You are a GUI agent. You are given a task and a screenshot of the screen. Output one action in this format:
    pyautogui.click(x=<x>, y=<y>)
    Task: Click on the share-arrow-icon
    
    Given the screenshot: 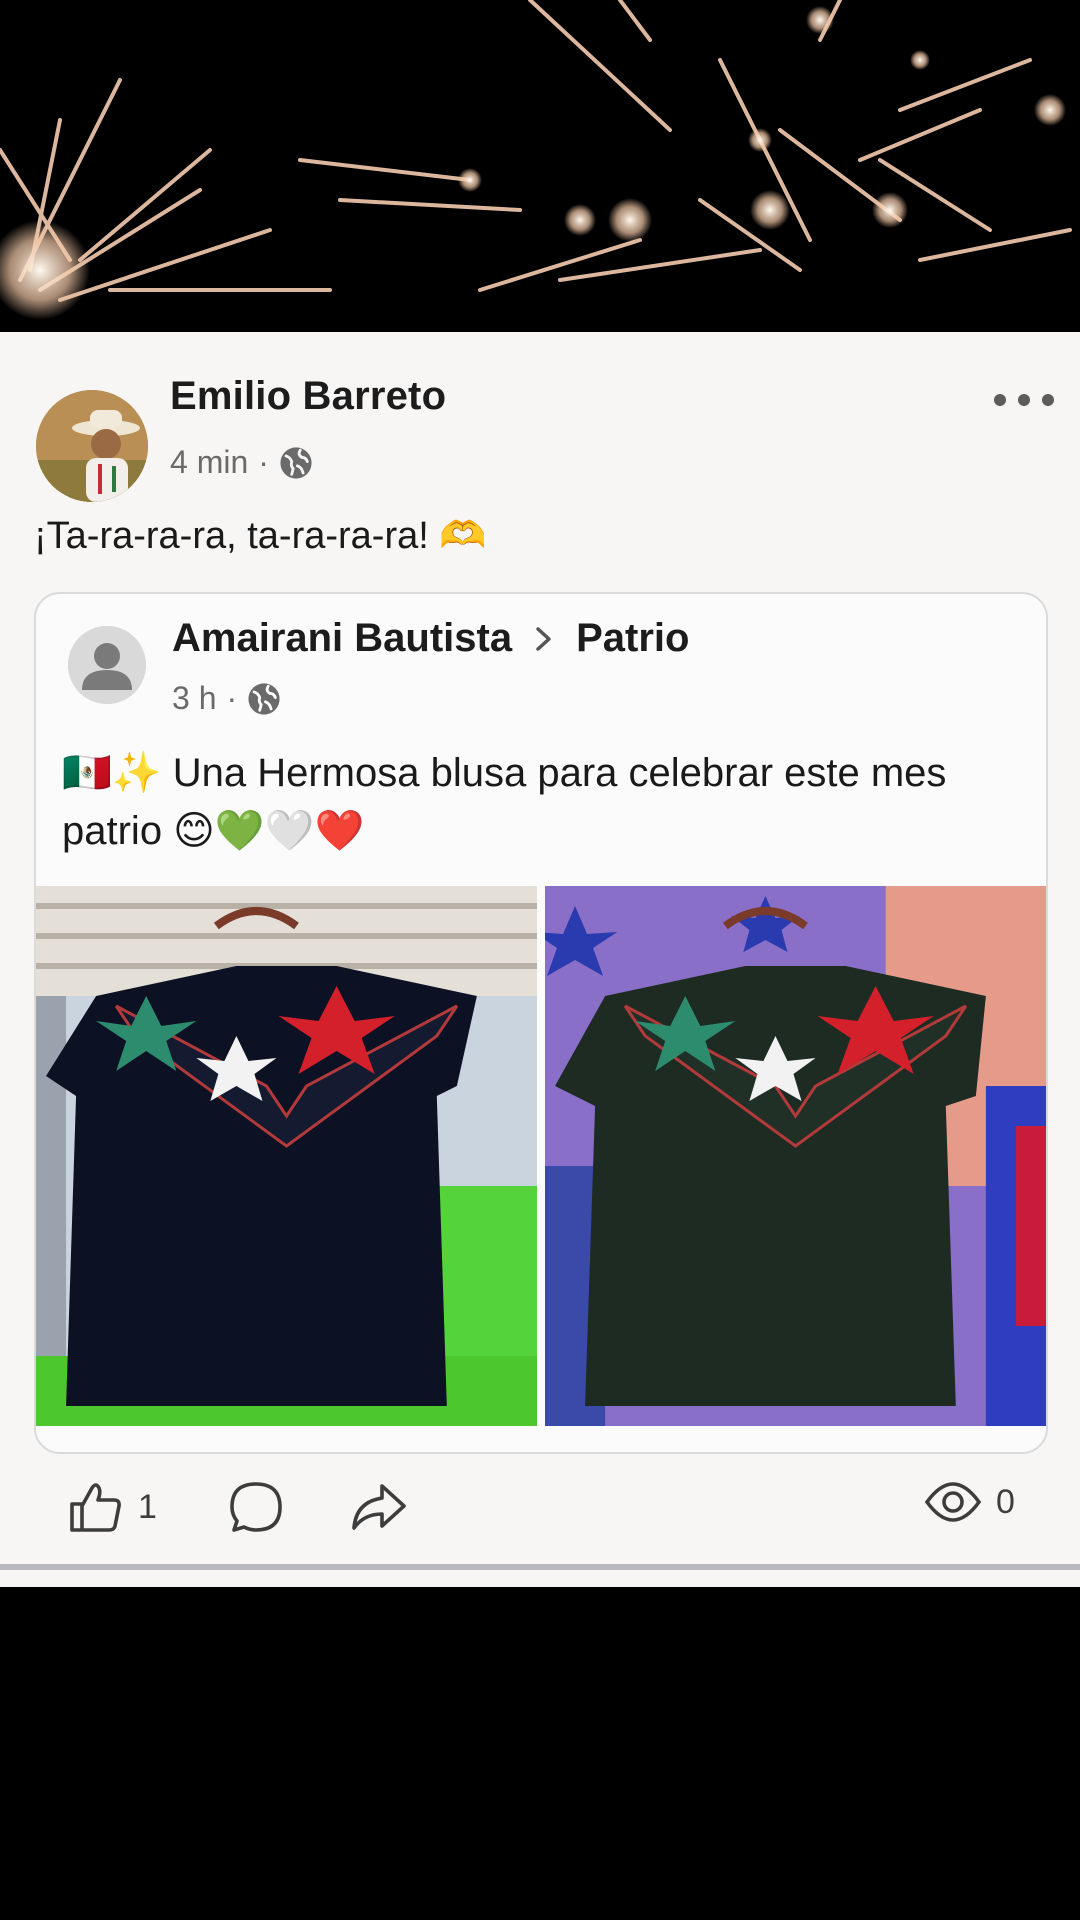 What is the action you would take?
    pyautogui.click(x=379, y=1507)
    